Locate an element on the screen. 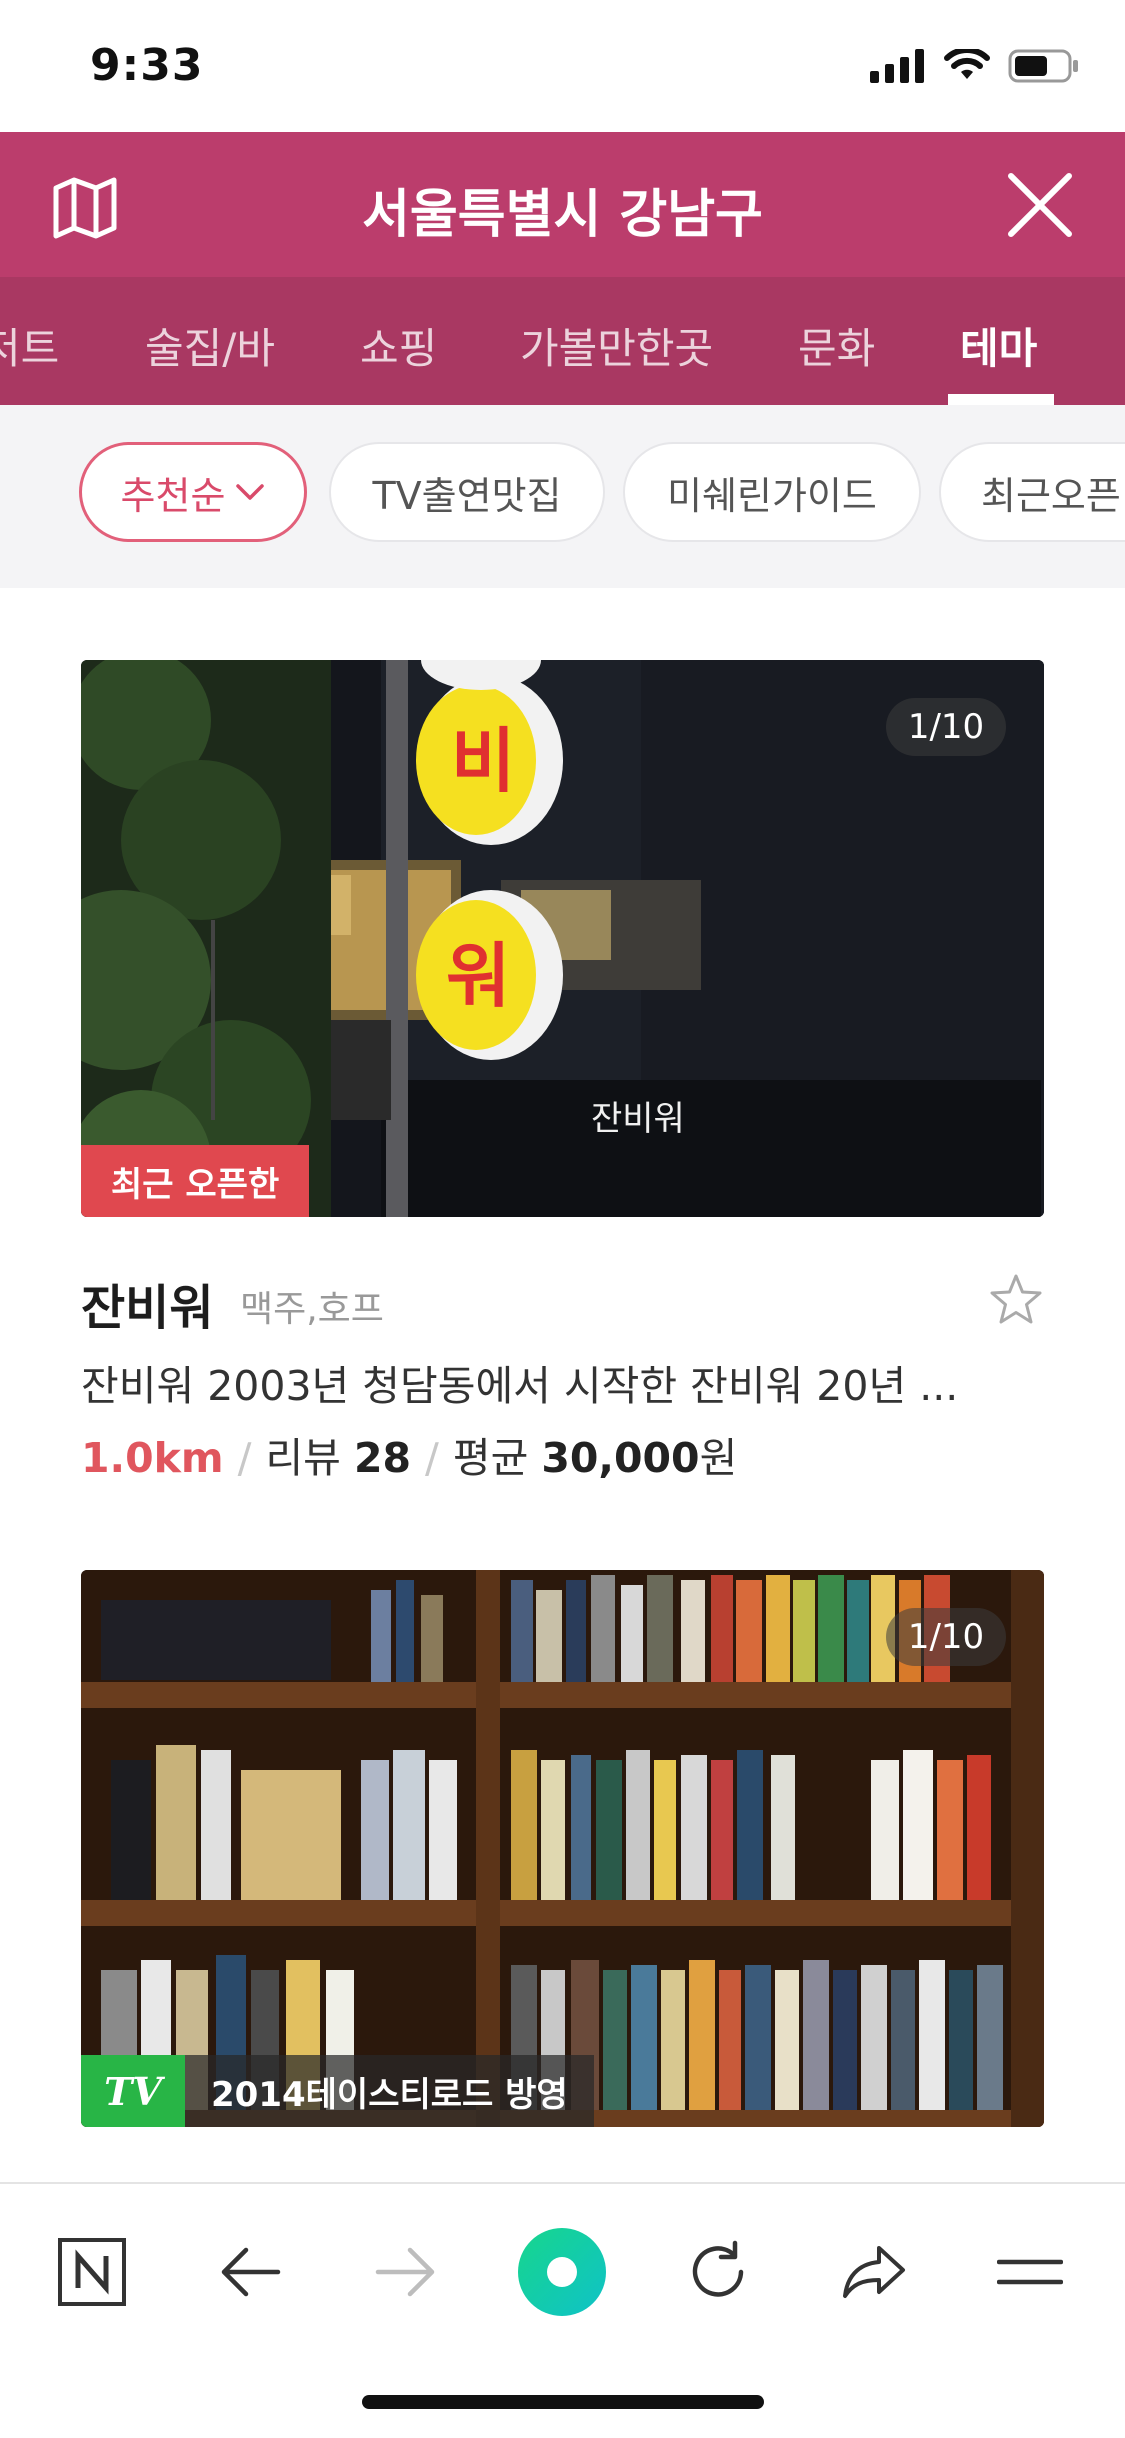 This screenshot has width=1125, height=2438. active-tab-indicator is located at coordinates (1001, 399).